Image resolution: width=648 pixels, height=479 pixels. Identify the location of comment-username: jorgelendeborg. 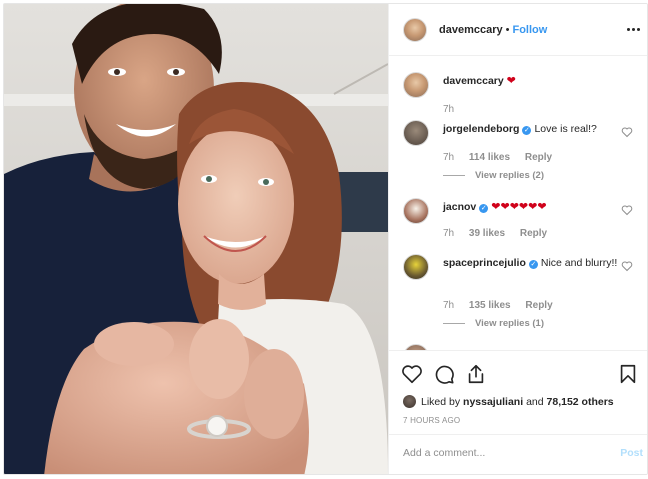
(481, 129).